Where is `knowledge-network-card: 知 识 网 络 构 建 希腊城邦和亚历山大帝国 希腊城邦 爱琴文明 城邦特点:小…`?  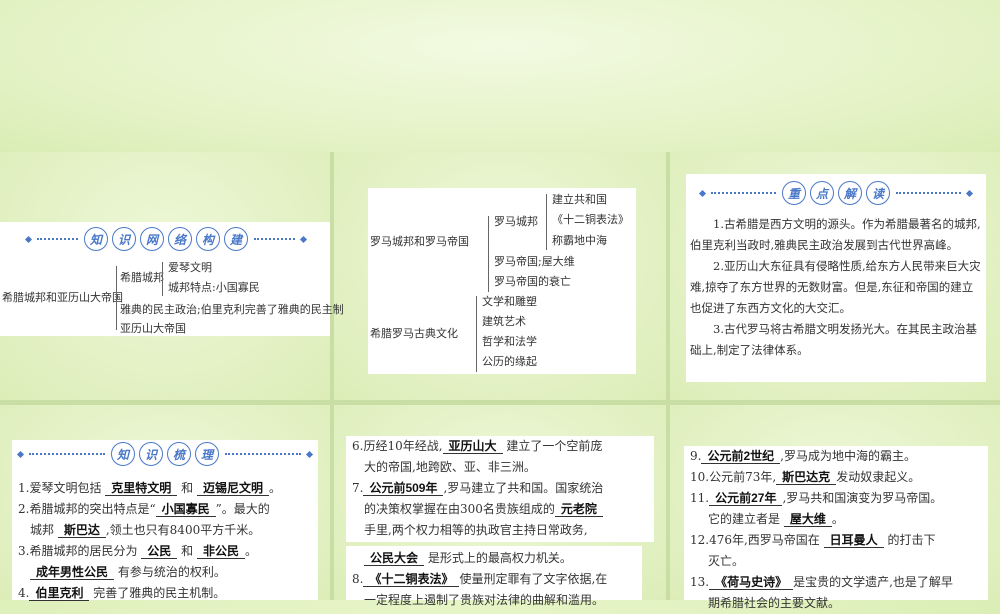 knowledge-network-card: 知 识 网 络 构 建 希腊城邦和亚历山大帝国 希腊城邦 爱琴文明 城邦特点:小… is located at coordinates (172, 279).